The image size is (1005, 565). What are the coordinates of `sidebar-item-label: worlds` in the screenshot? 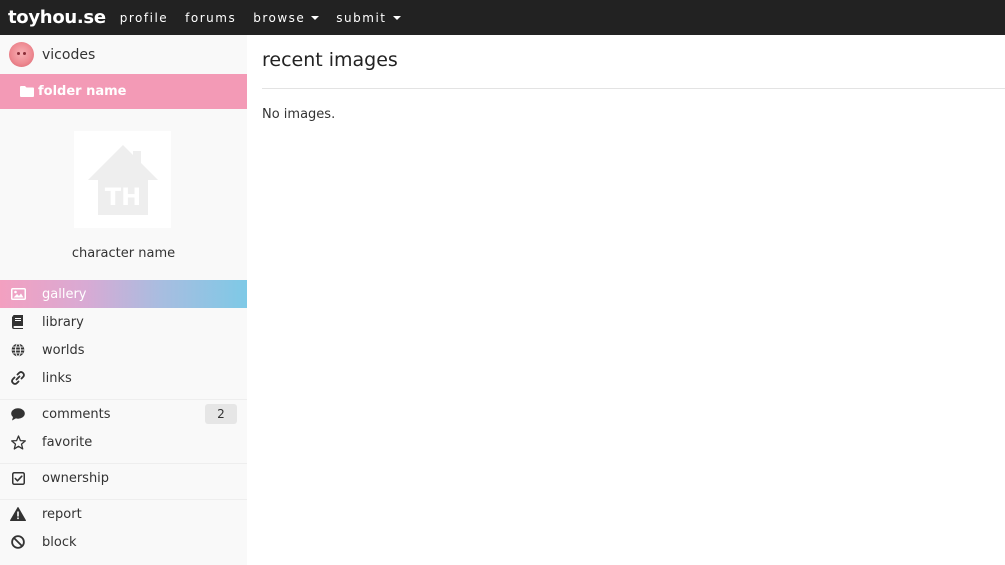 It's located at (63, 350).